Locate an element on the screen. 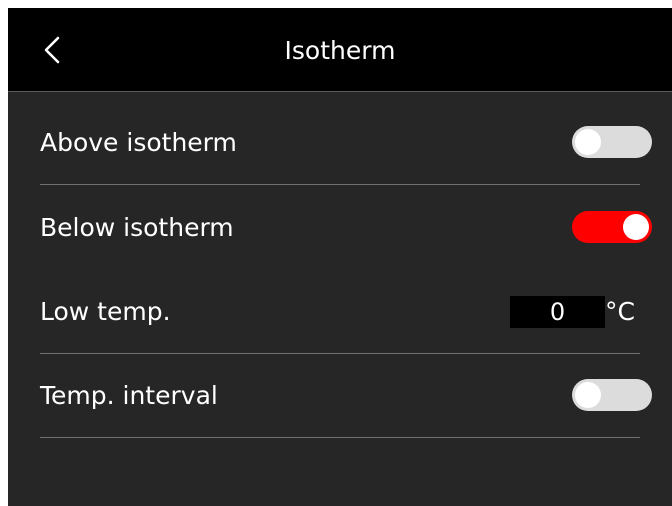 Image resolution: width=672 pixels, height=506 pixels. temp-interval-label: Temp. interval is located at coordinates (129, 395).